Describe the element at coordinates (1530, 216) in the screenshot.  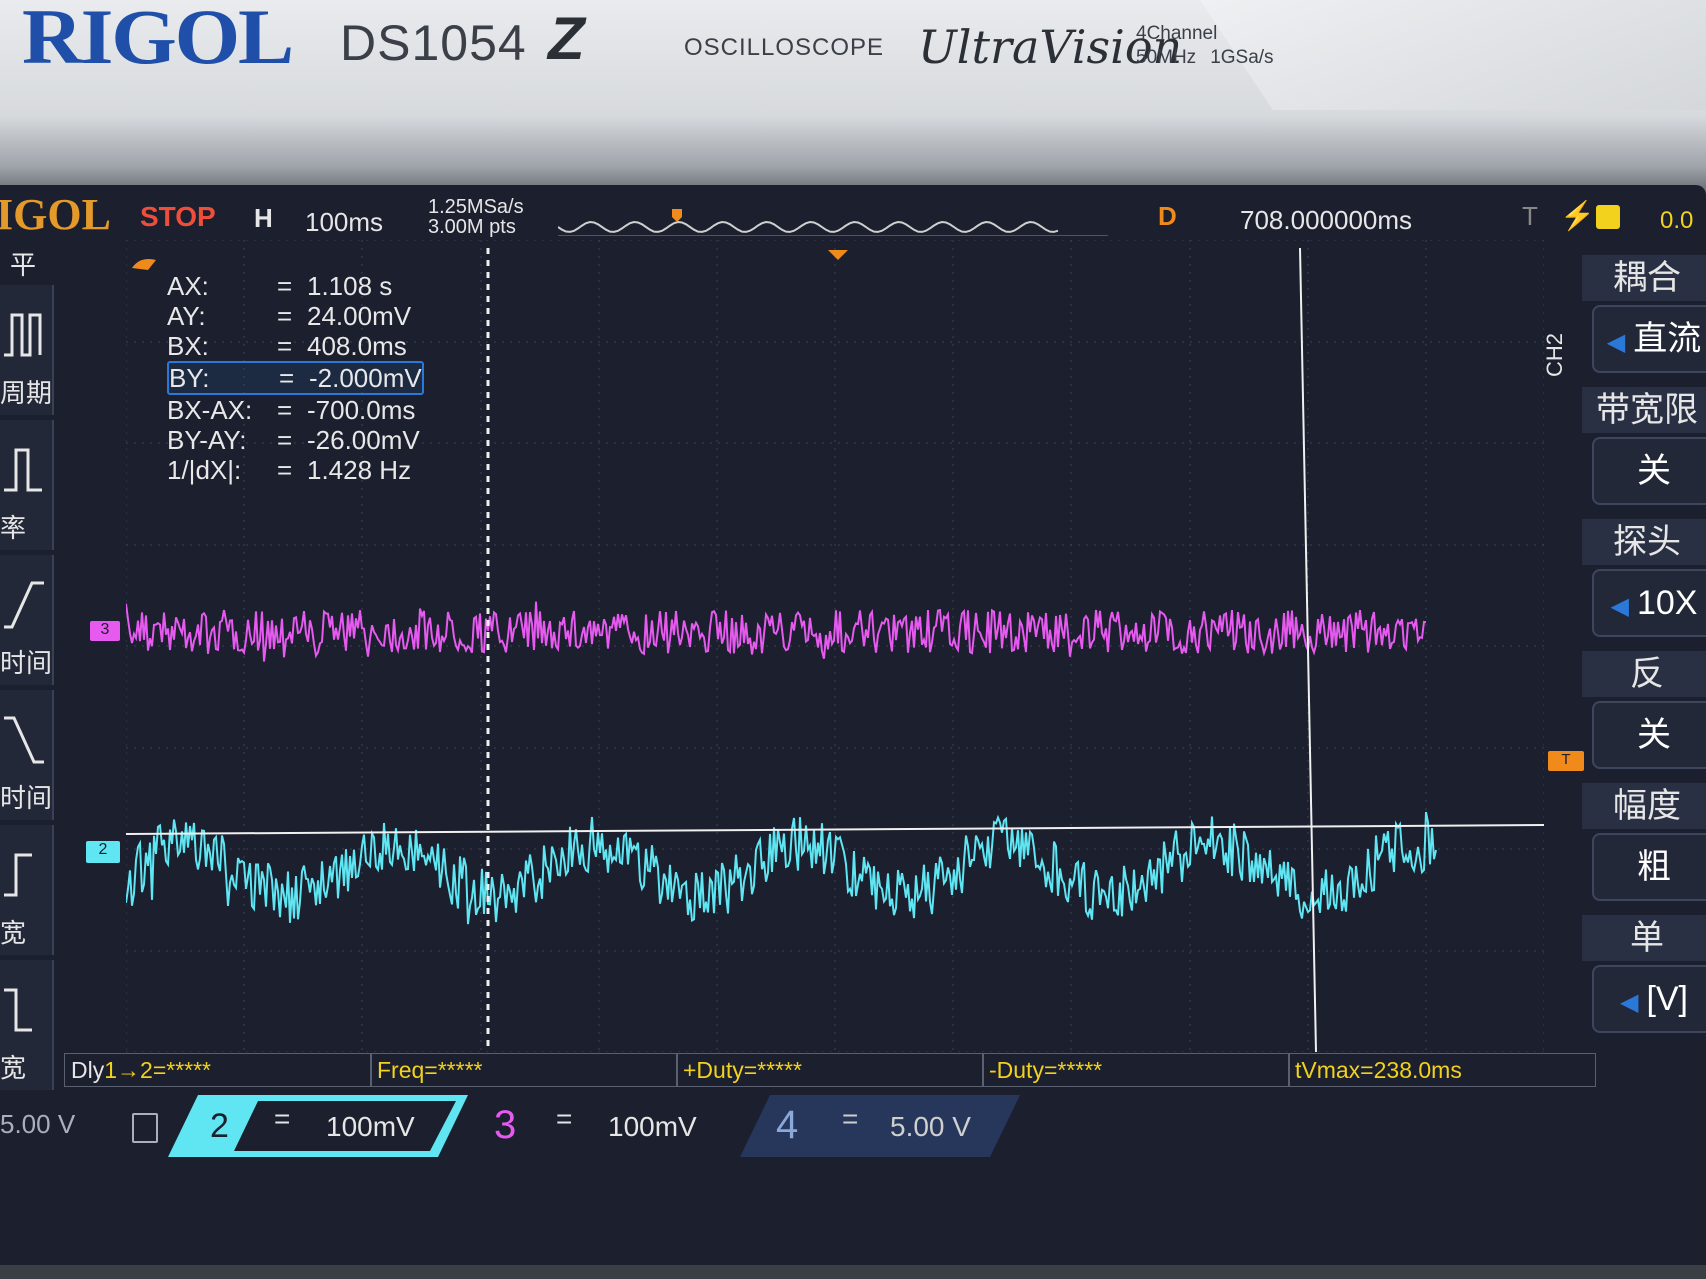
I see `trigger-label: T` at that location.